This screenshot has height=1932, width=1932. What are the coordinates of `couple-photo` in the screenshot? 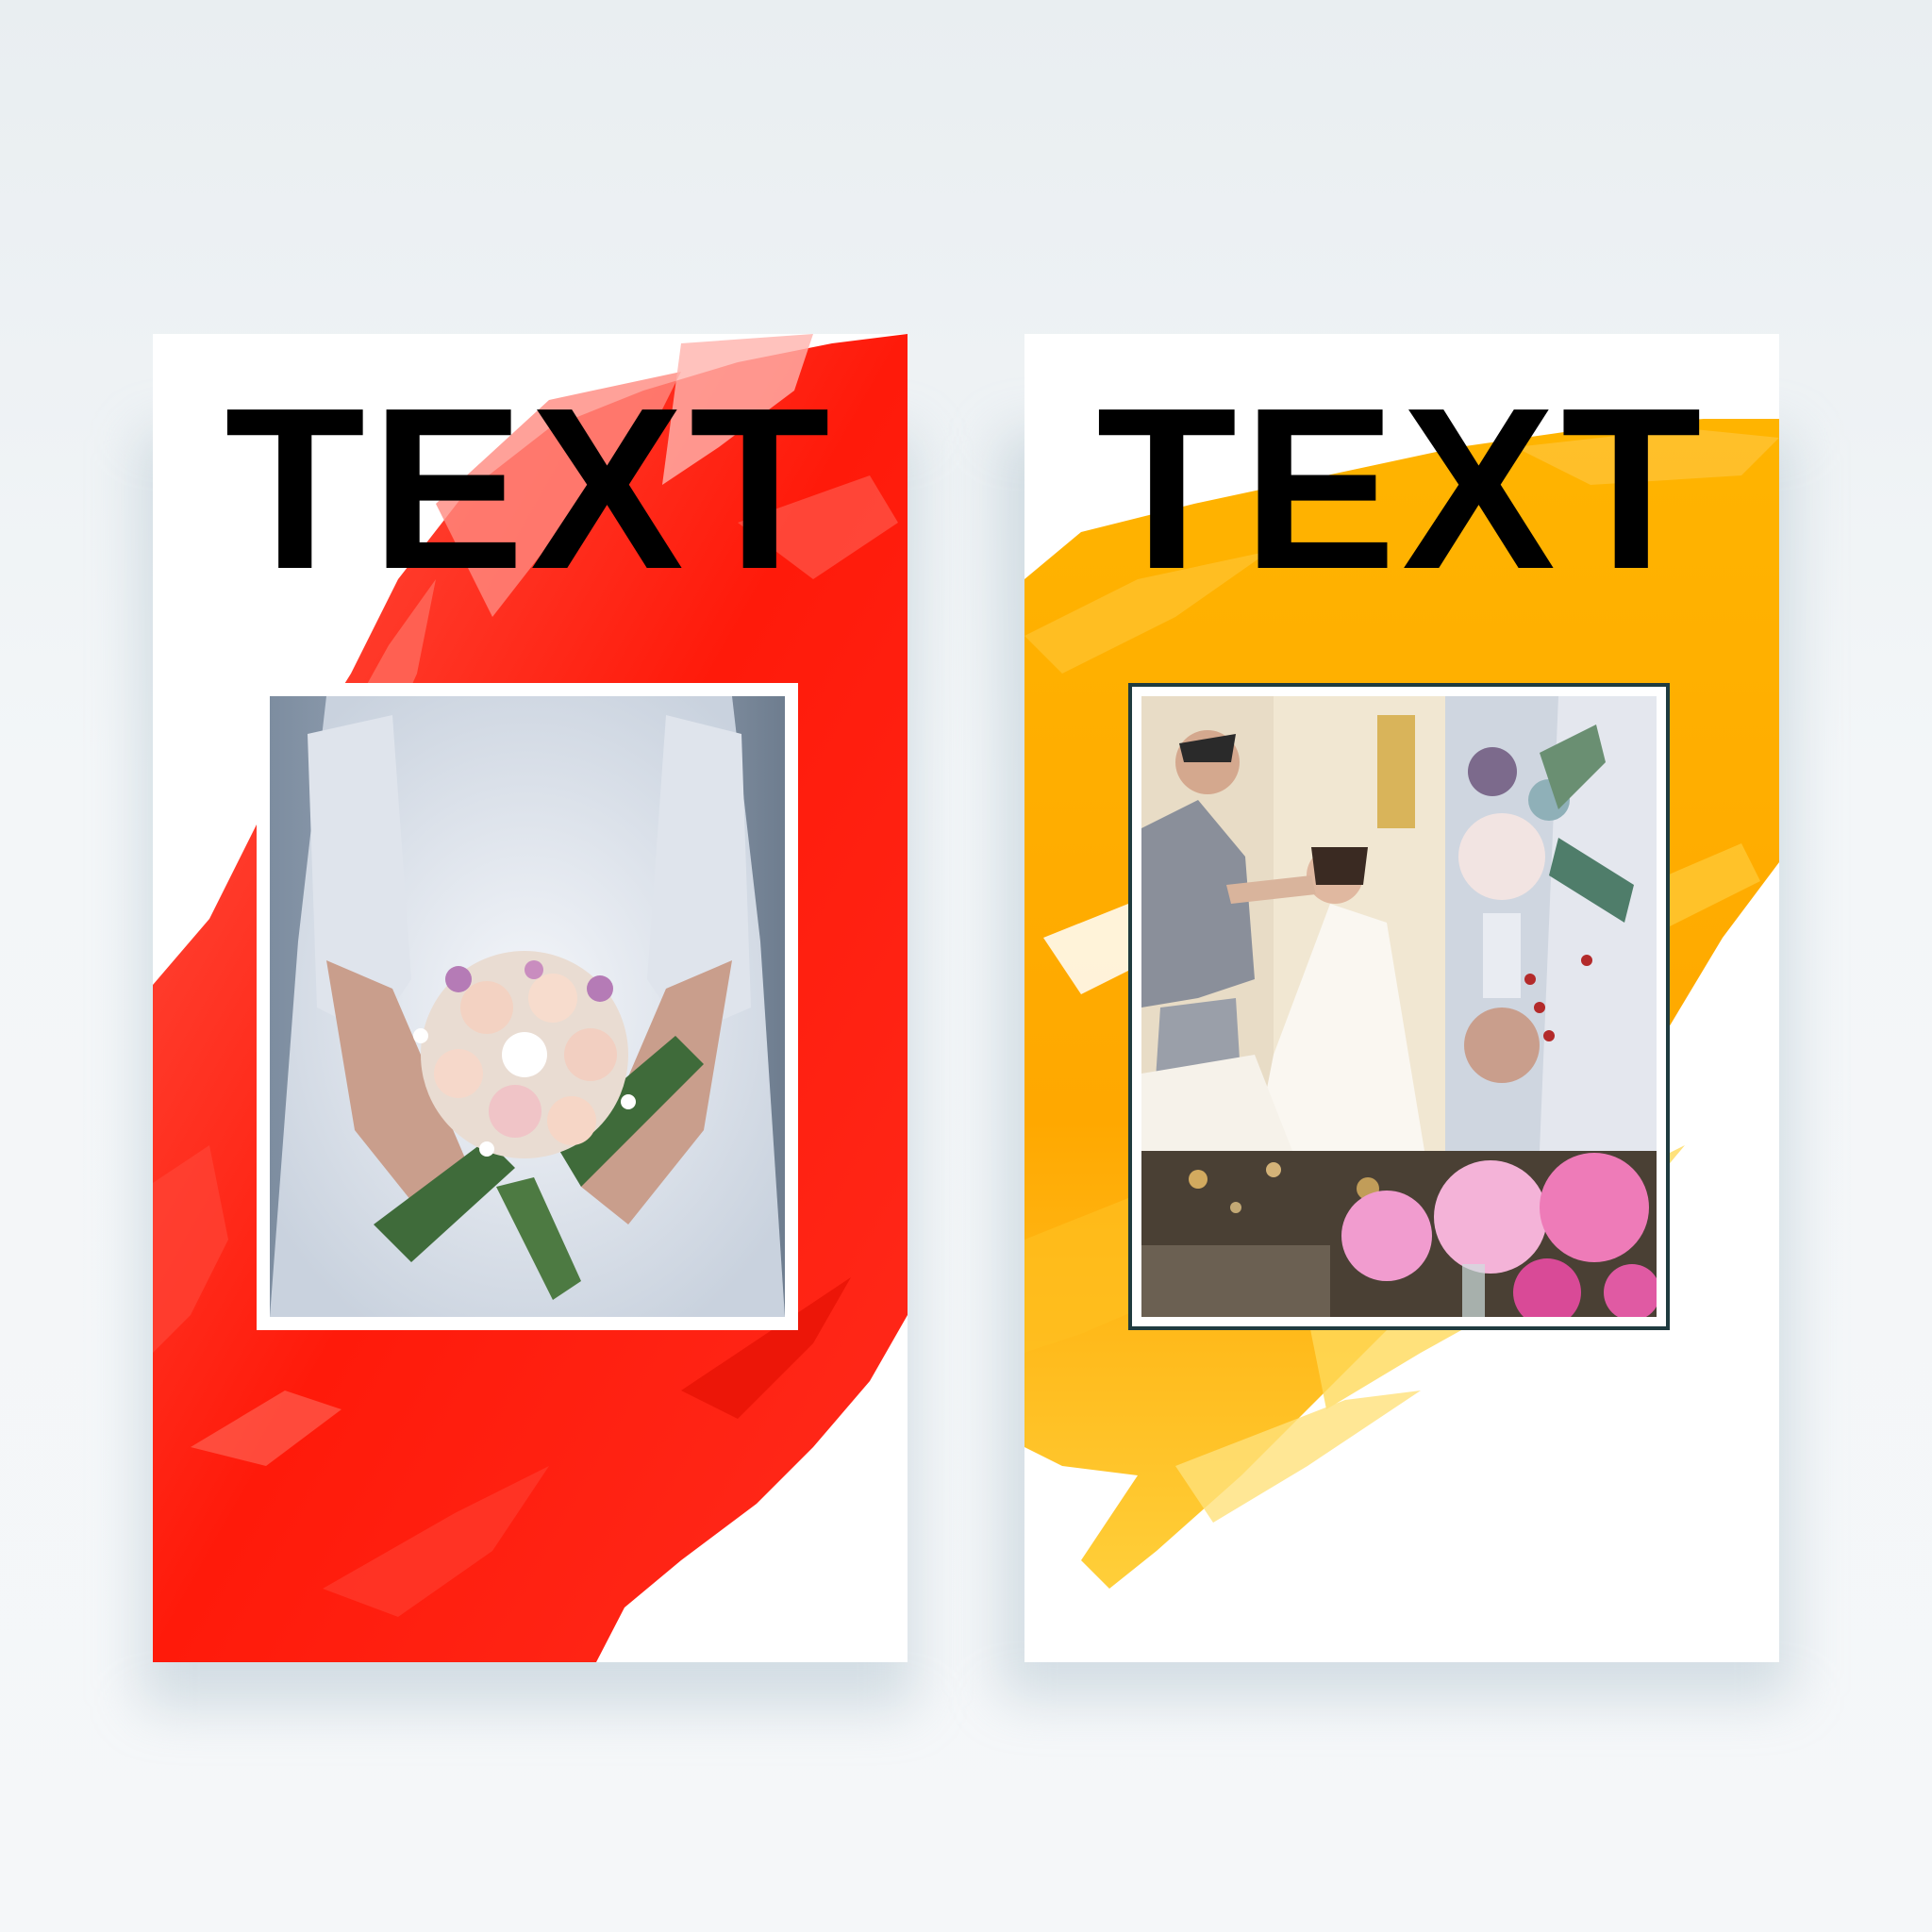 It's located at (1293, 924).